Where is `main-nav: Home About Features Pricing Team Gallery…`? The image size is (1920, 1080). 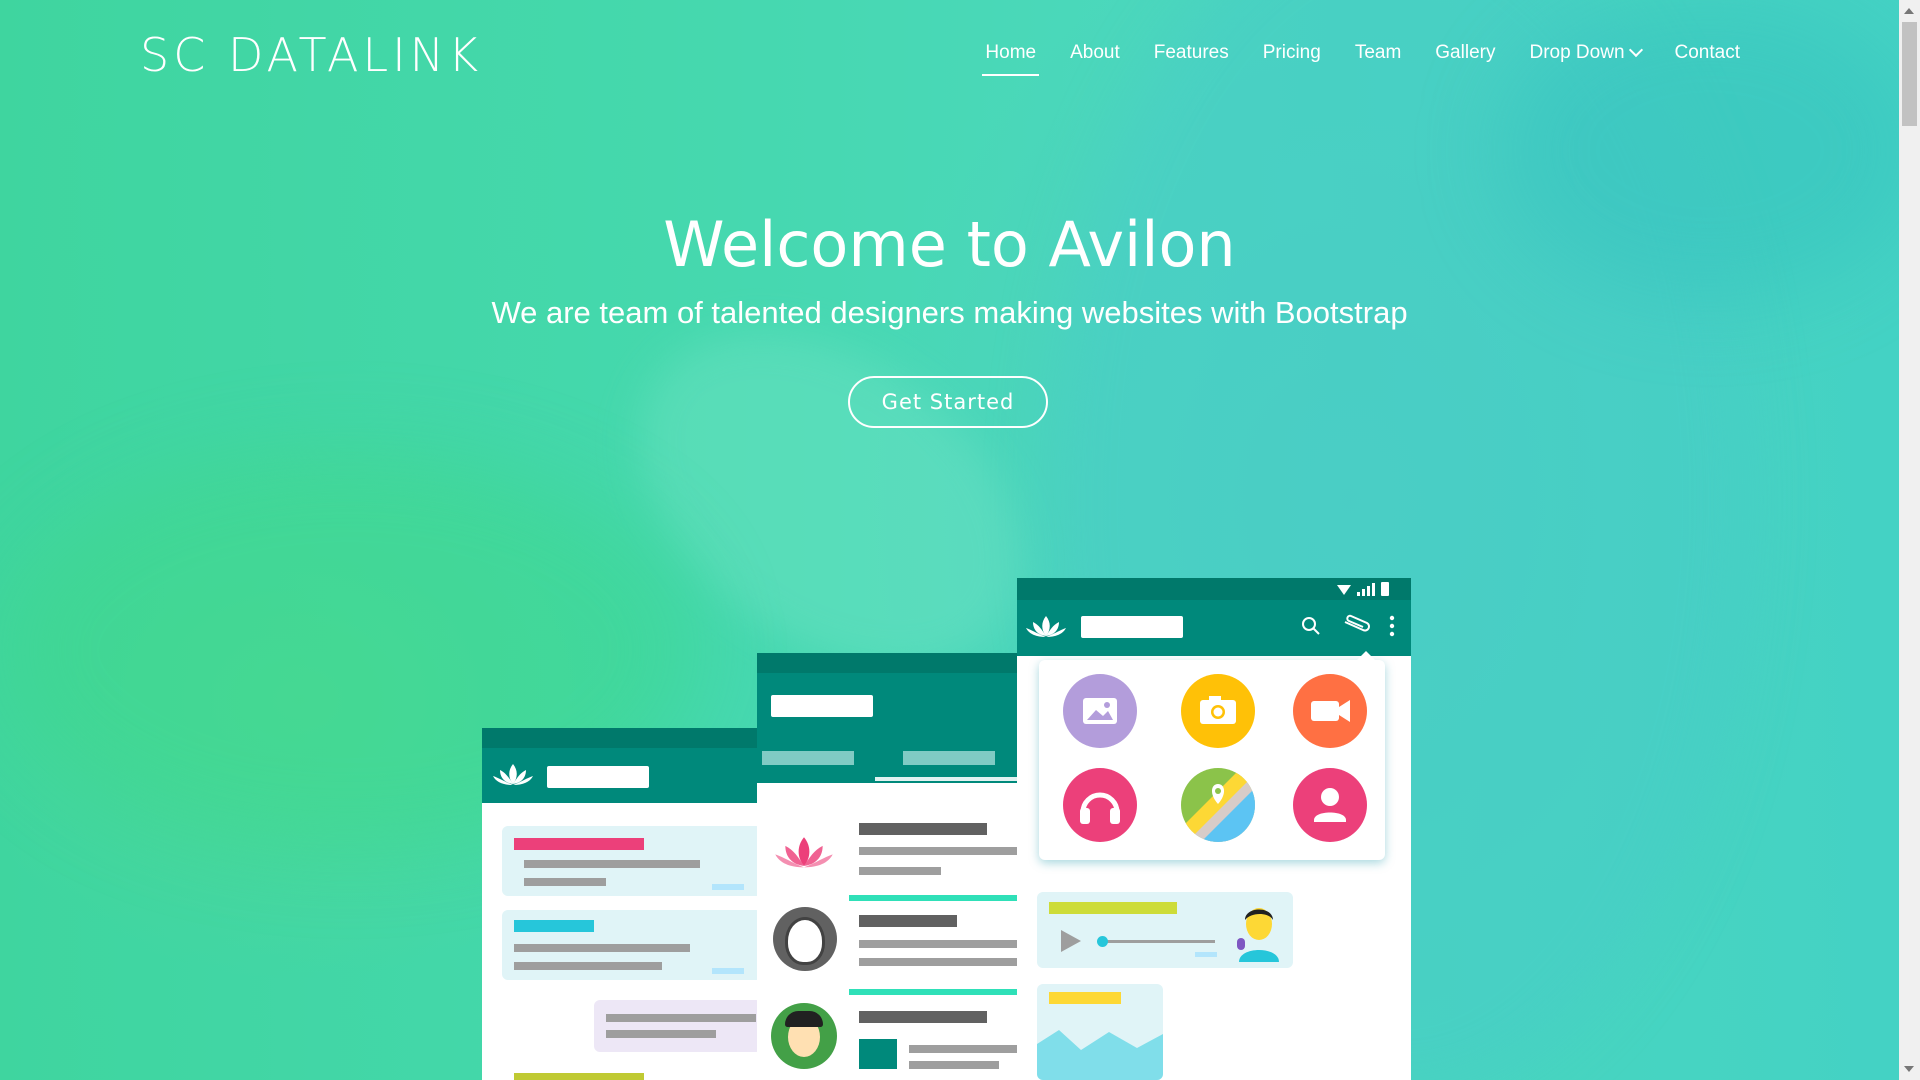
main-nav: Home About Features Pricing Team Gallery… is located at coordinates (1362, 59).